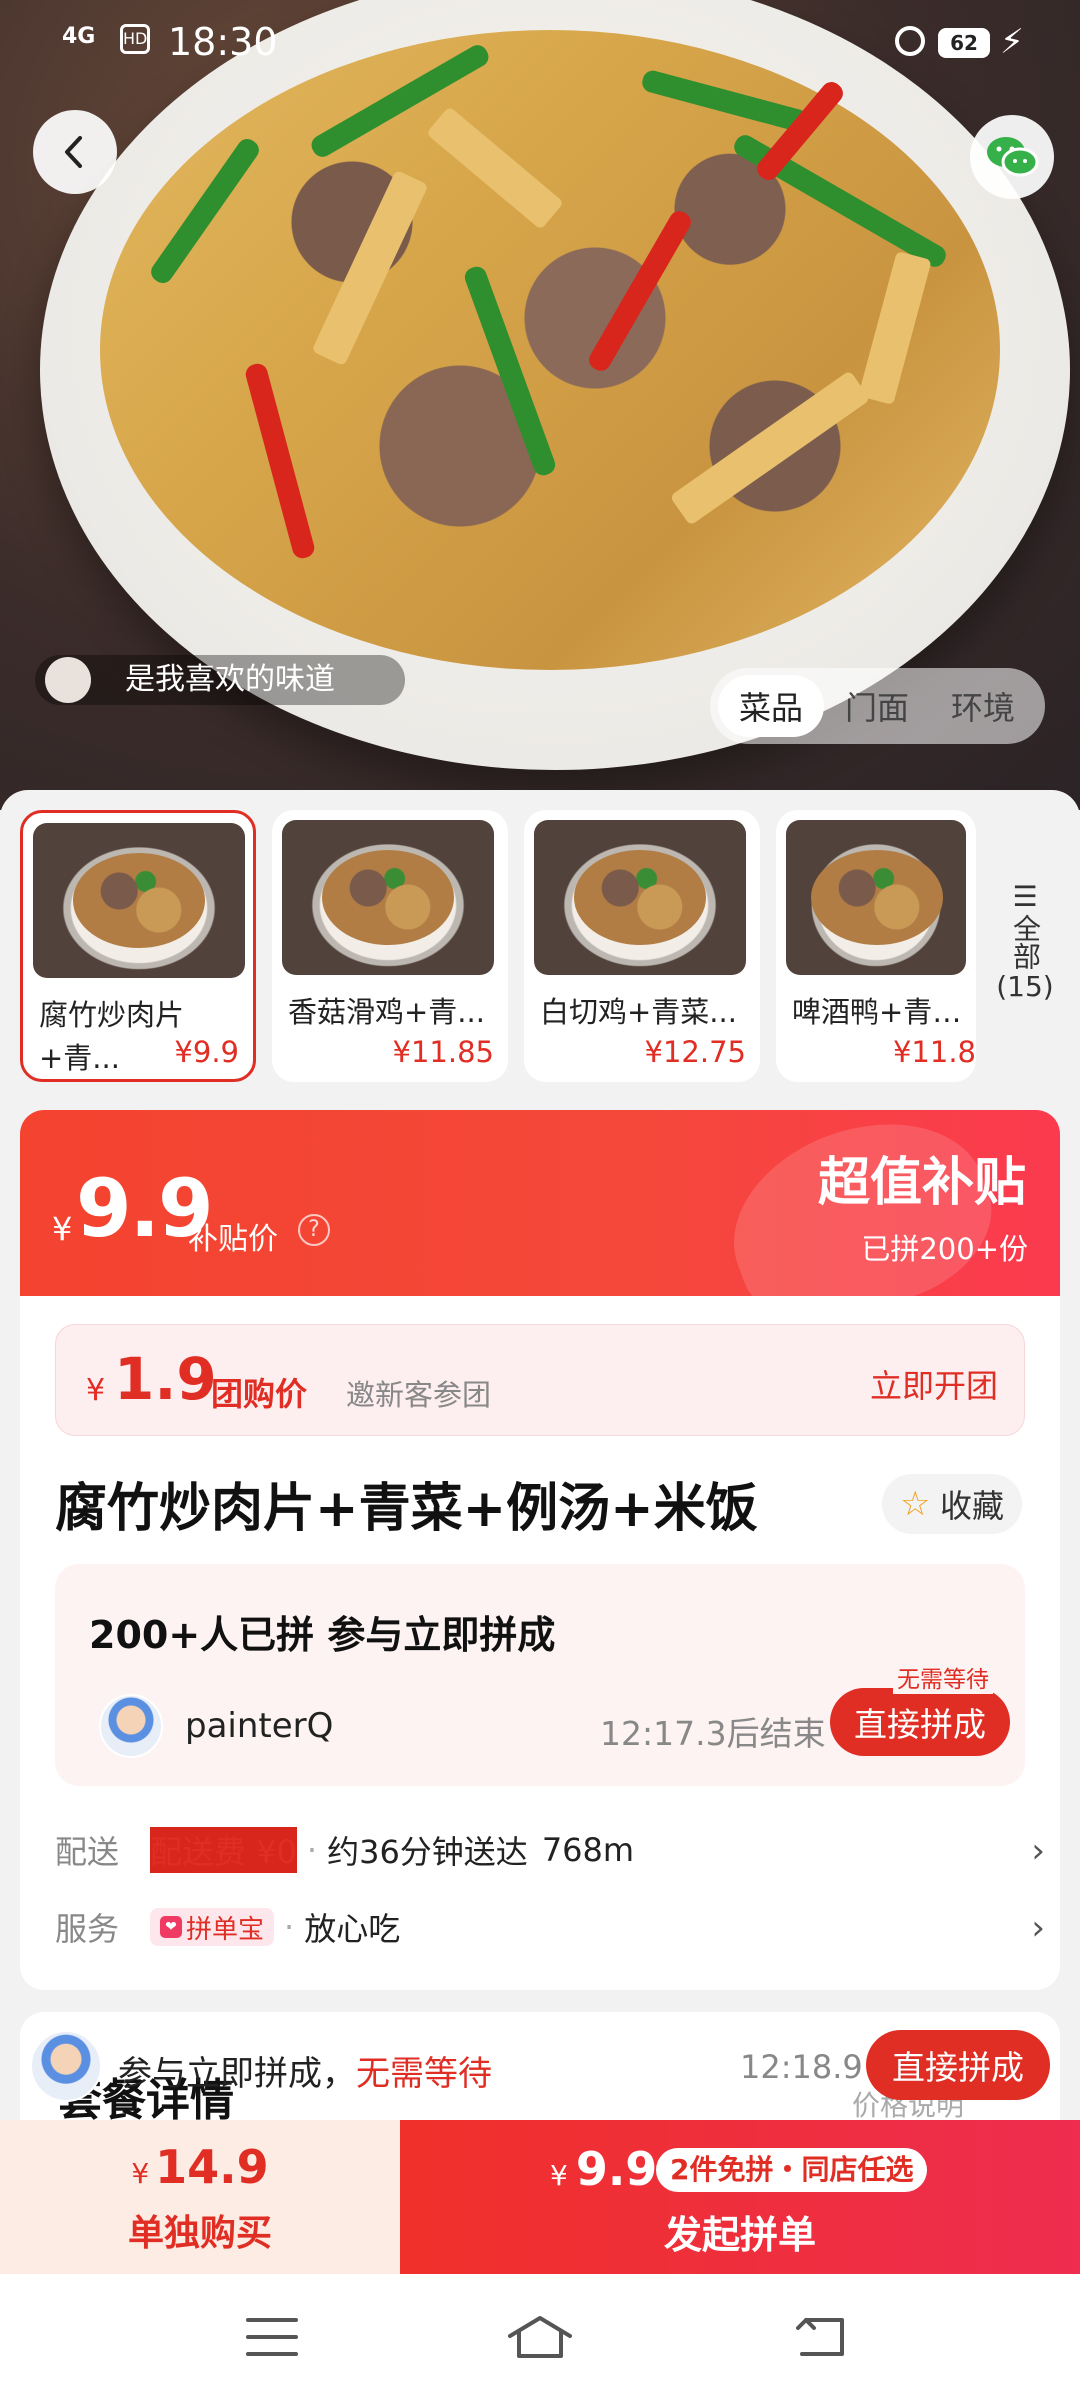  I want to click on home-icon, so click(540, 2337).